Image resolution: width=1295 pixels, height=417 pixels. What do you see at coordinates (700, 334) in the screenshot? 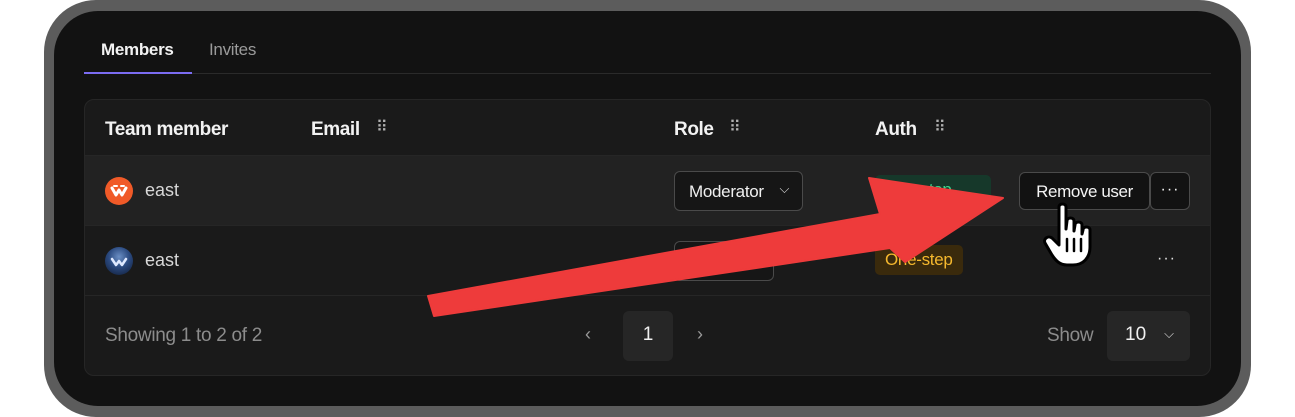
I see `chevron-right-icon: ›` at bounding box center [700, 334].